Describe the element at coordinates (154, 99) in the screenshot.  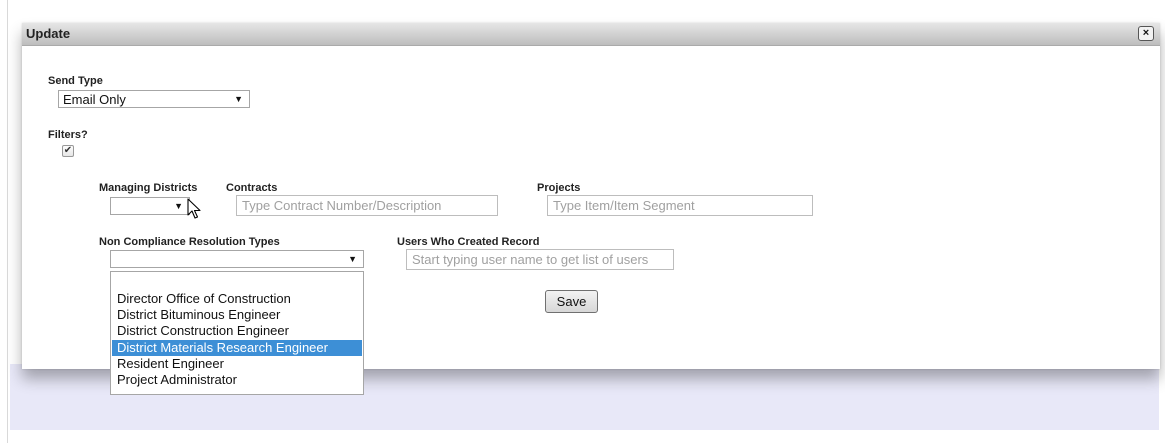
I see `send-type-select: Email Only ▼` at that location.